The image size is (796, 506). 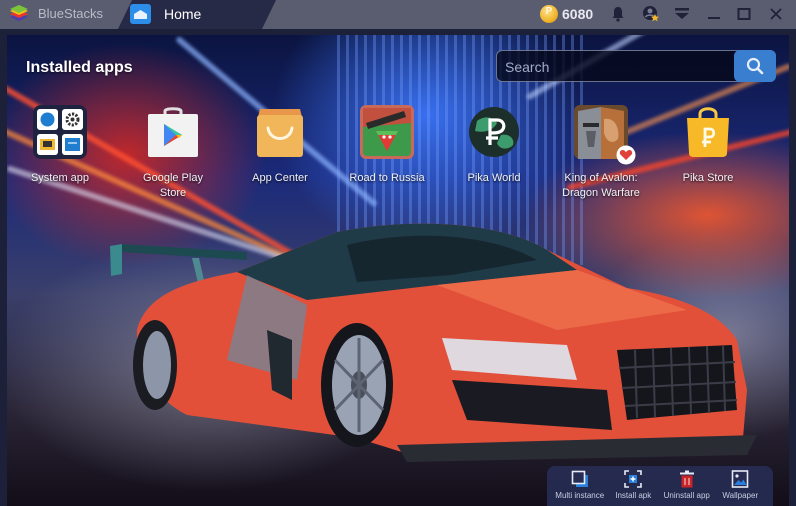 I want to click on minimize-icon, so click(x=714, y=14).